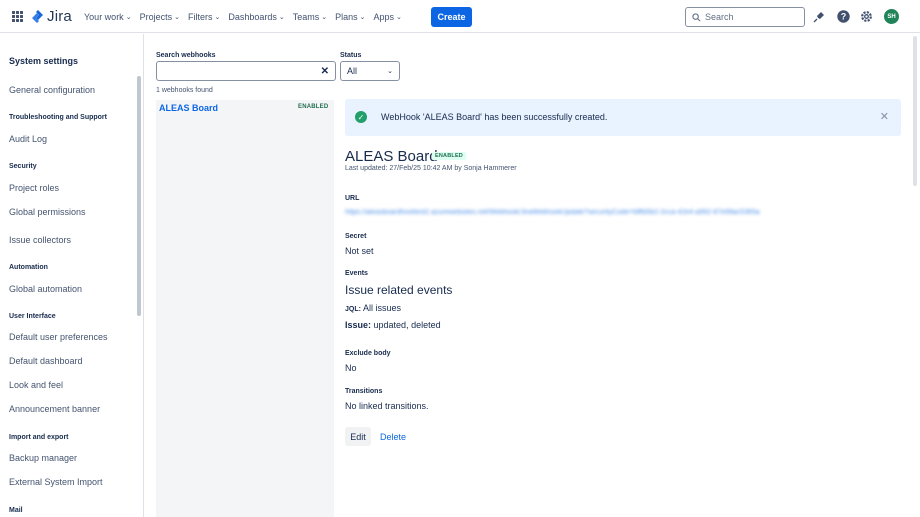  I want to click on events-label: Events, so click(356, 273).